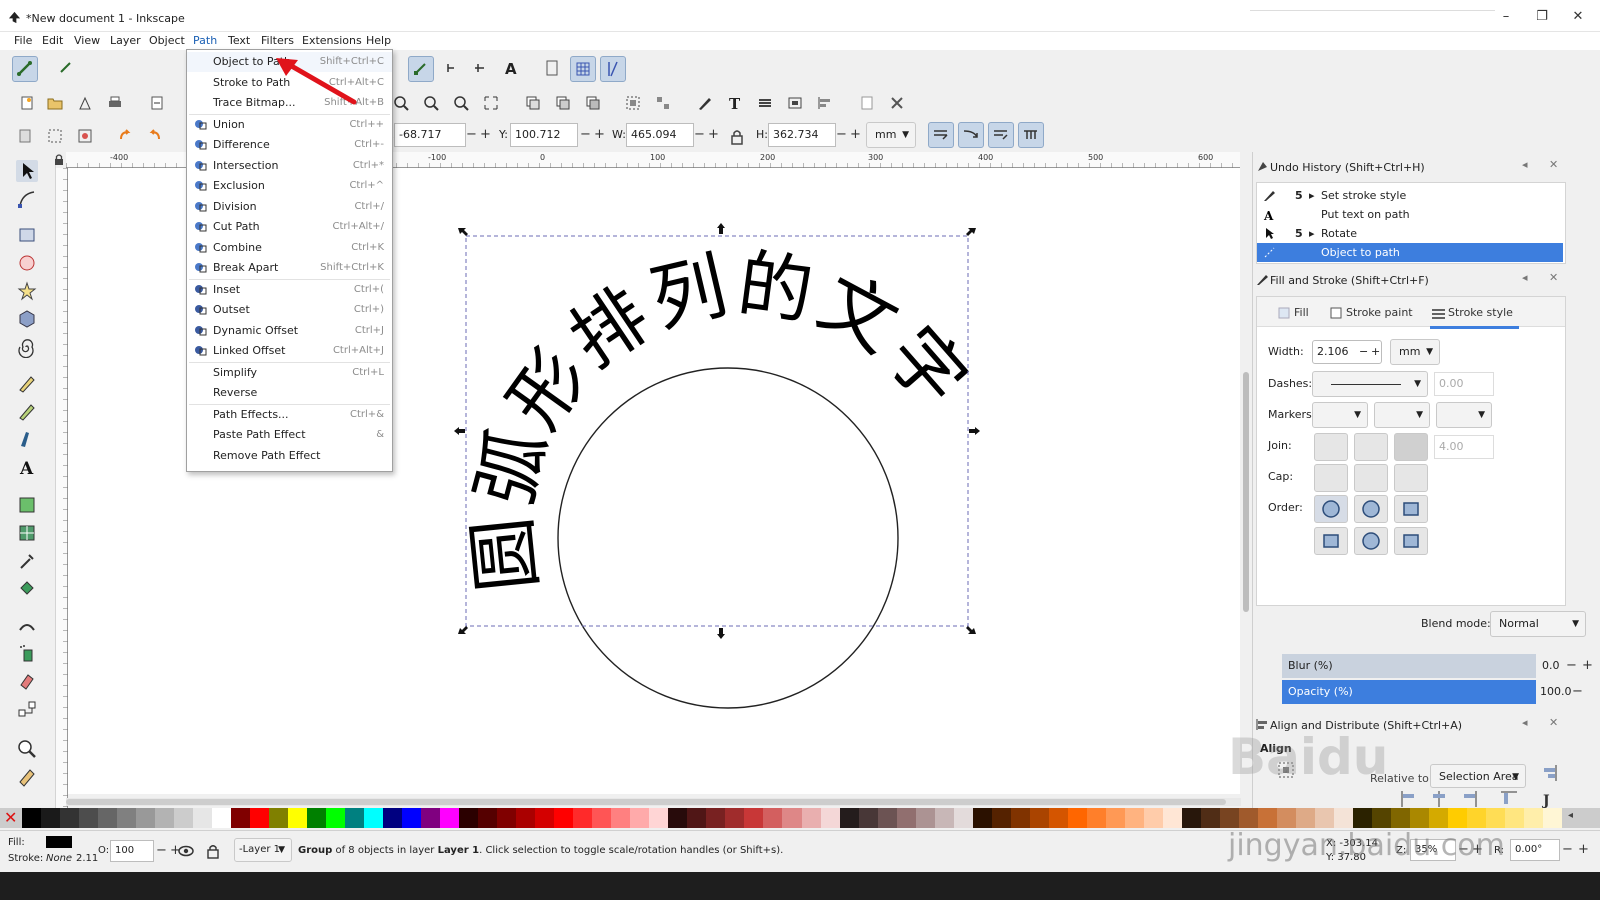 This screenshot has height=900, width=1600. Describe the element at coordinates (27, 235) in the screenshot. I see `rectangle-tool` at that location.